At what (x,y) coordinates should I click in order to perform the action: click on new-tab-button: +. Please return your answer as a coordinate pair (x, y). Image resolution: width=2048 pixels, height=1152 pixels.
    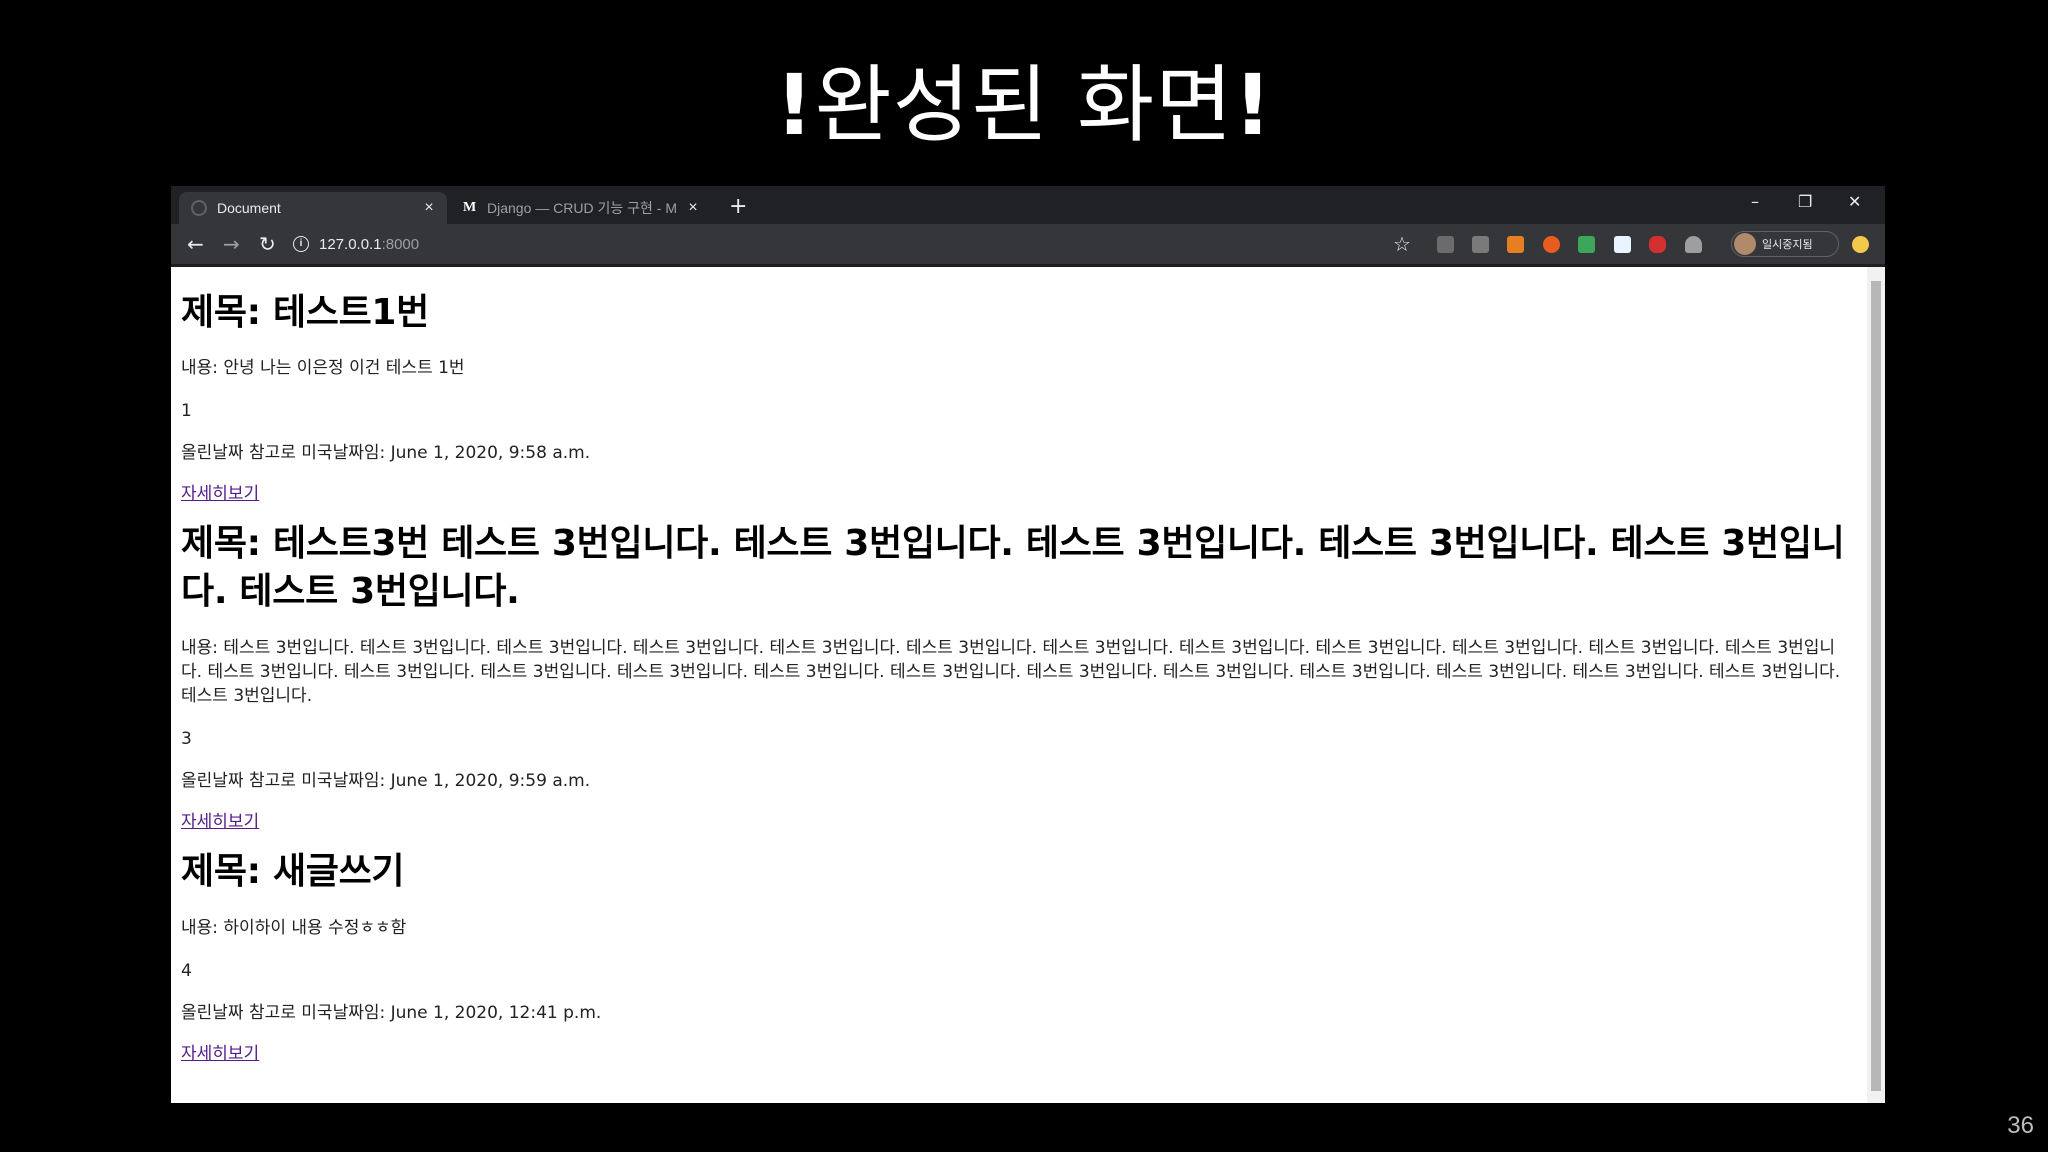
    Looking at the image, I should click on (738, 206).